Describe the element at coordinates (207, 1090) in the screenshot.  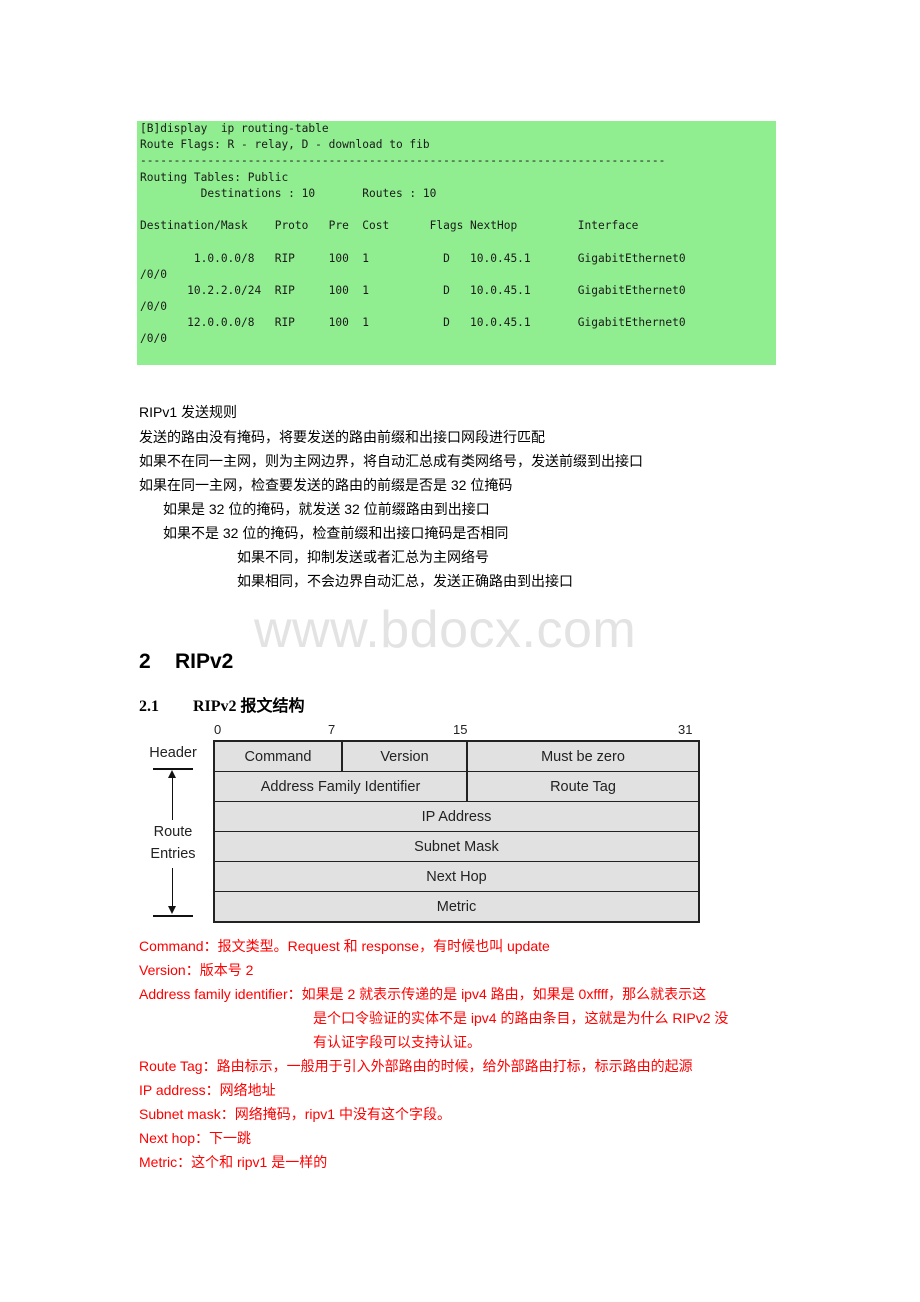
I see `field-desc-ip-address: IP address：网络地址` at that location.